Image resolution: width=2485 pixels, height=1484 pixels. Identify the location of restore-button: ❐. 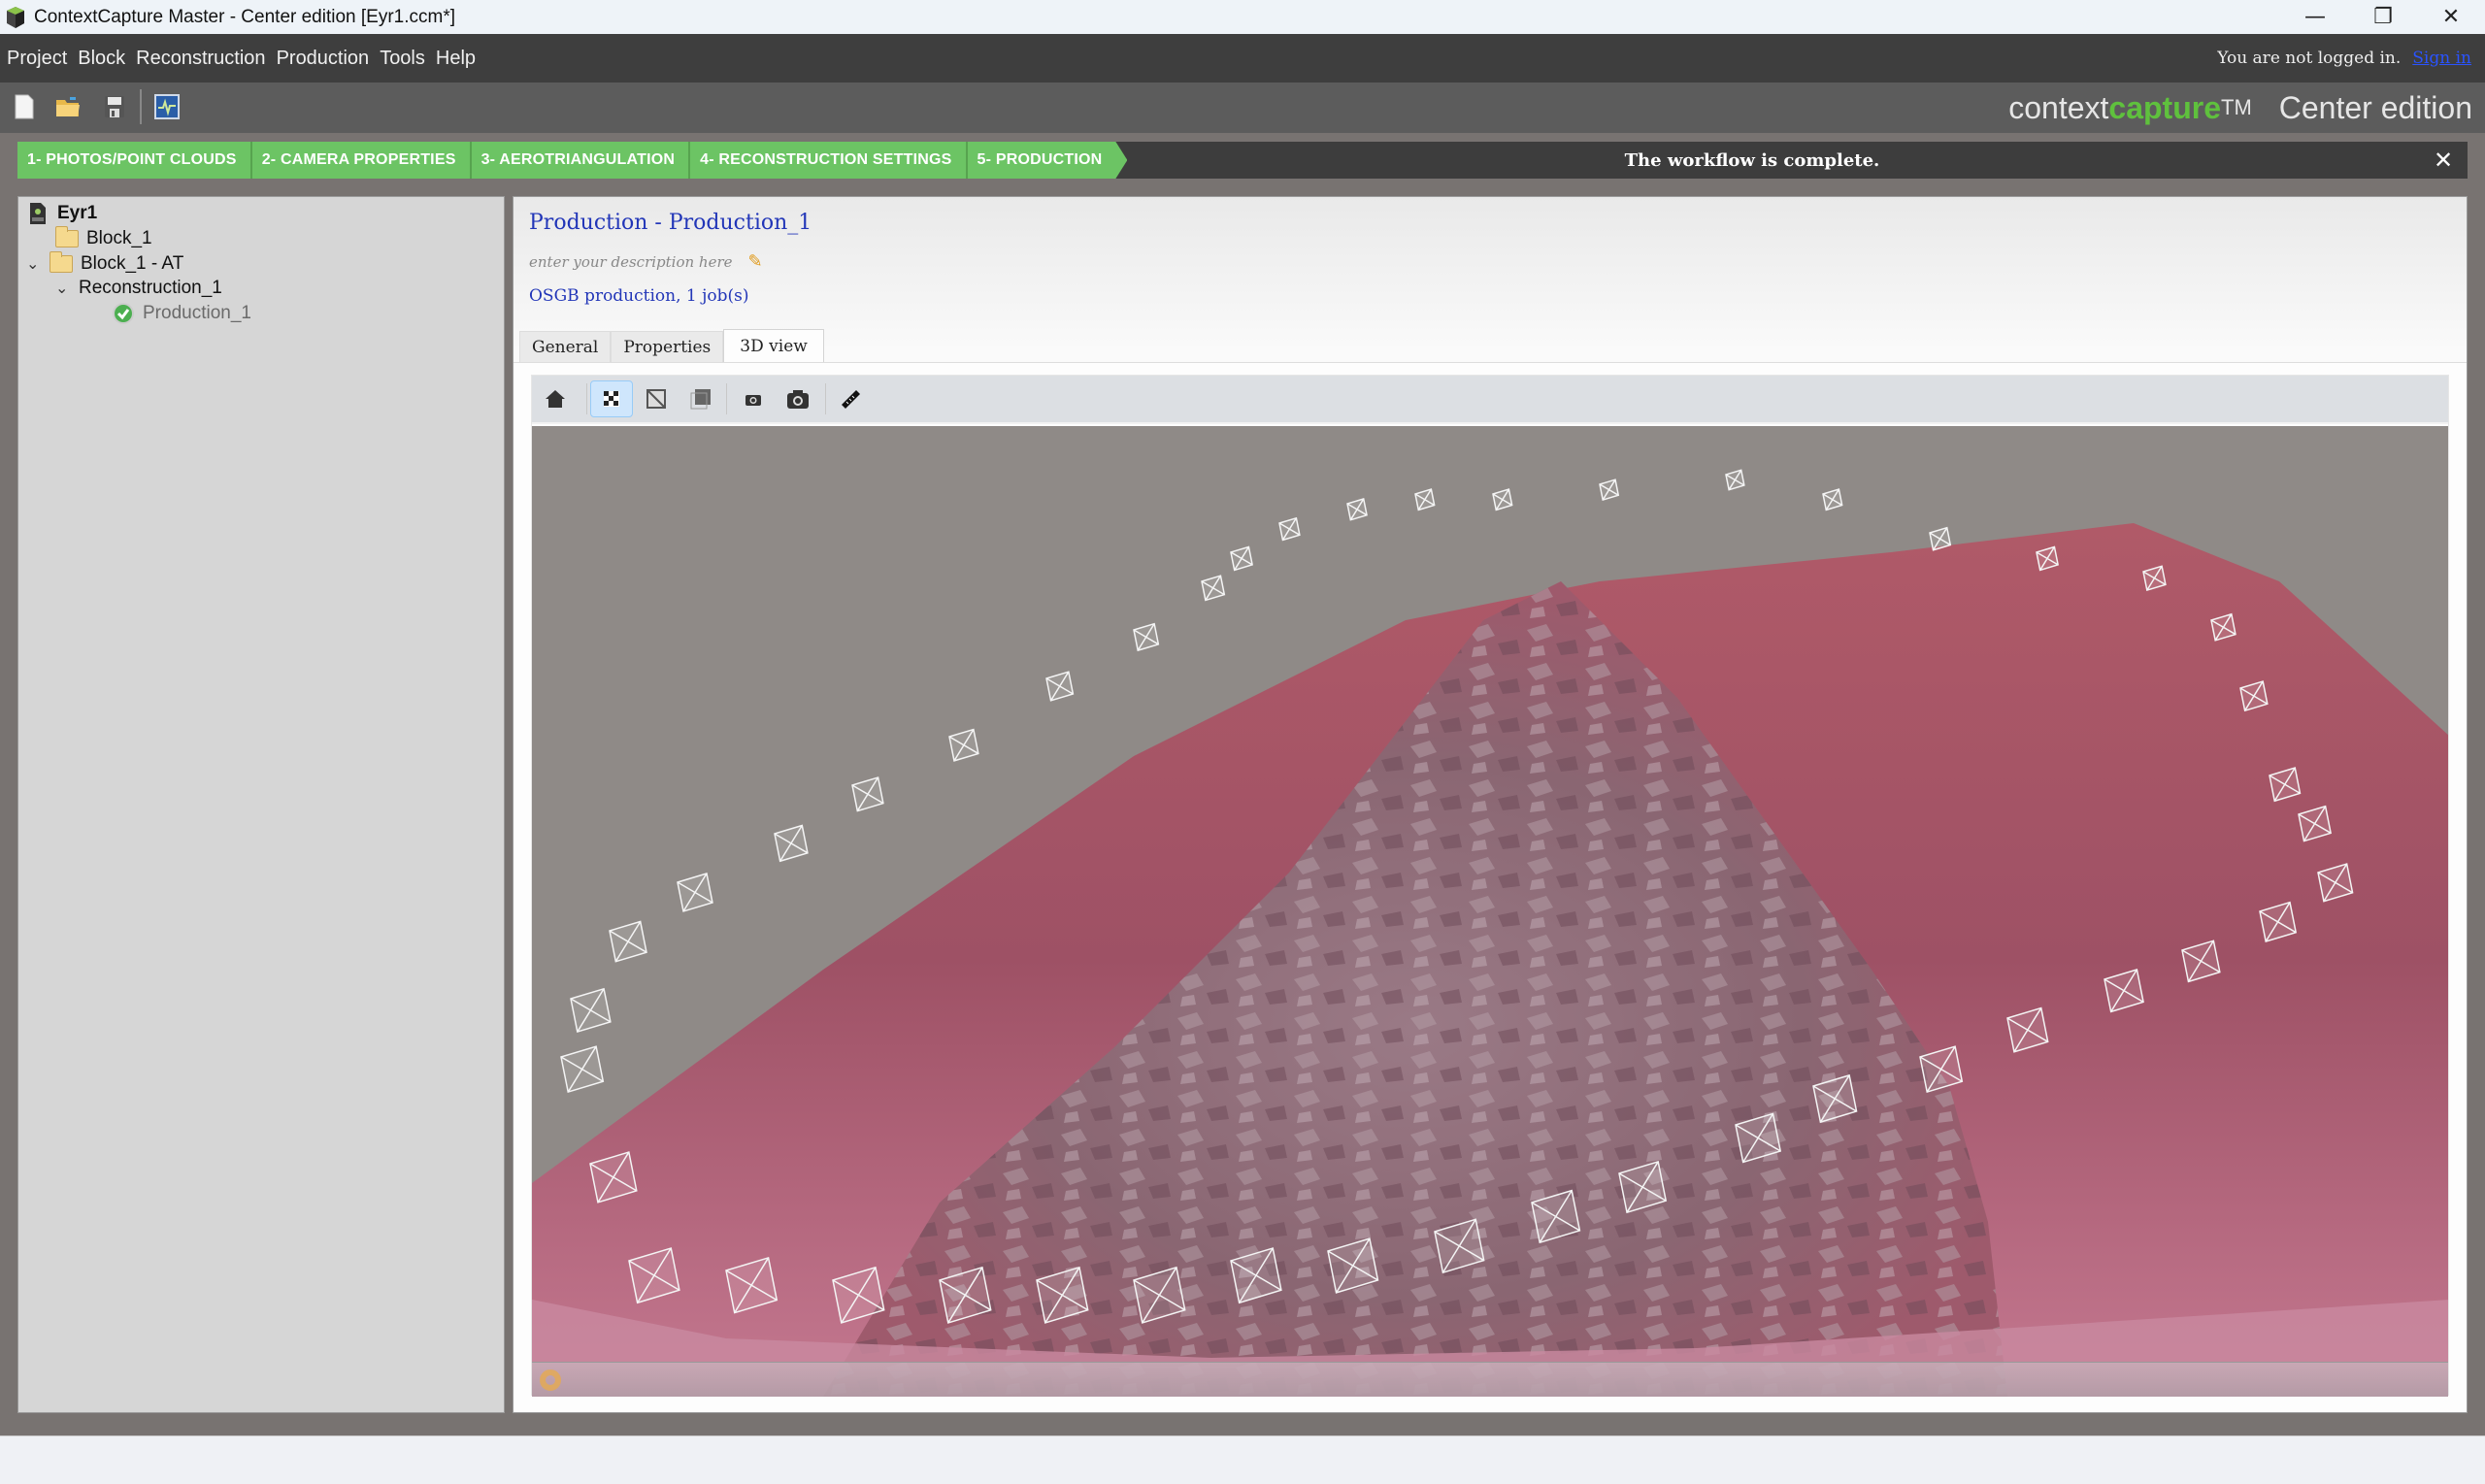
(2383, 17).